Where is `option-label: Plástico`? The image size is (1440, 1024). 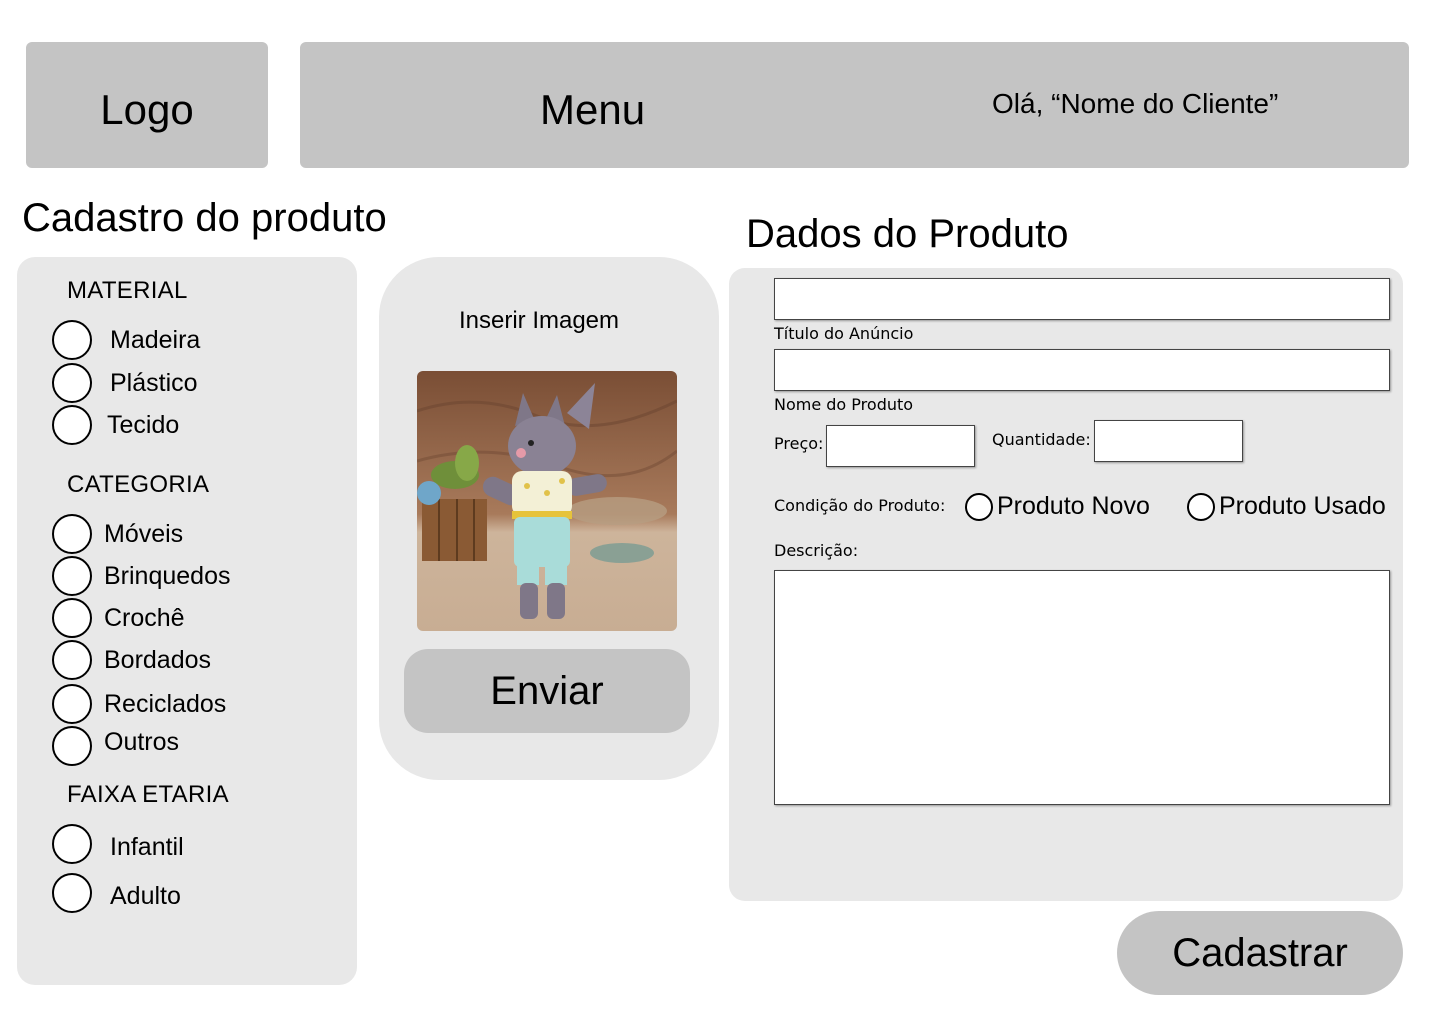 option-label: Plástico is located at coordinates (154, 382).